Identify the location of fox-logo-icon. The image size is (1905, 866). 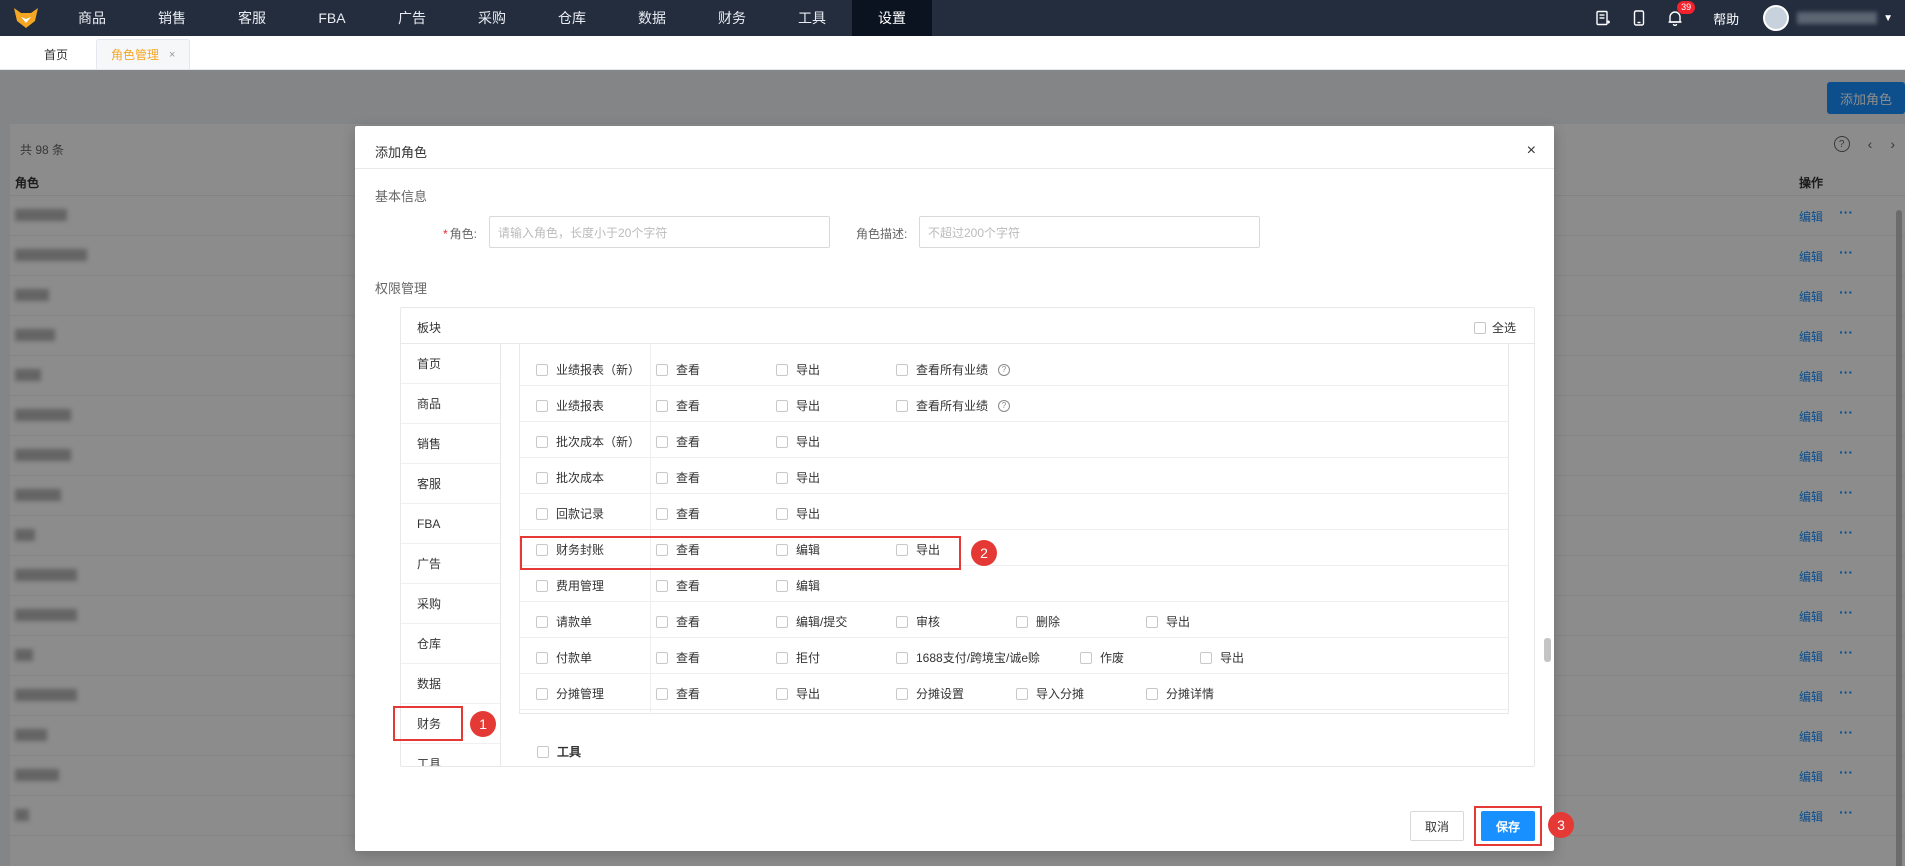
(26, 18).